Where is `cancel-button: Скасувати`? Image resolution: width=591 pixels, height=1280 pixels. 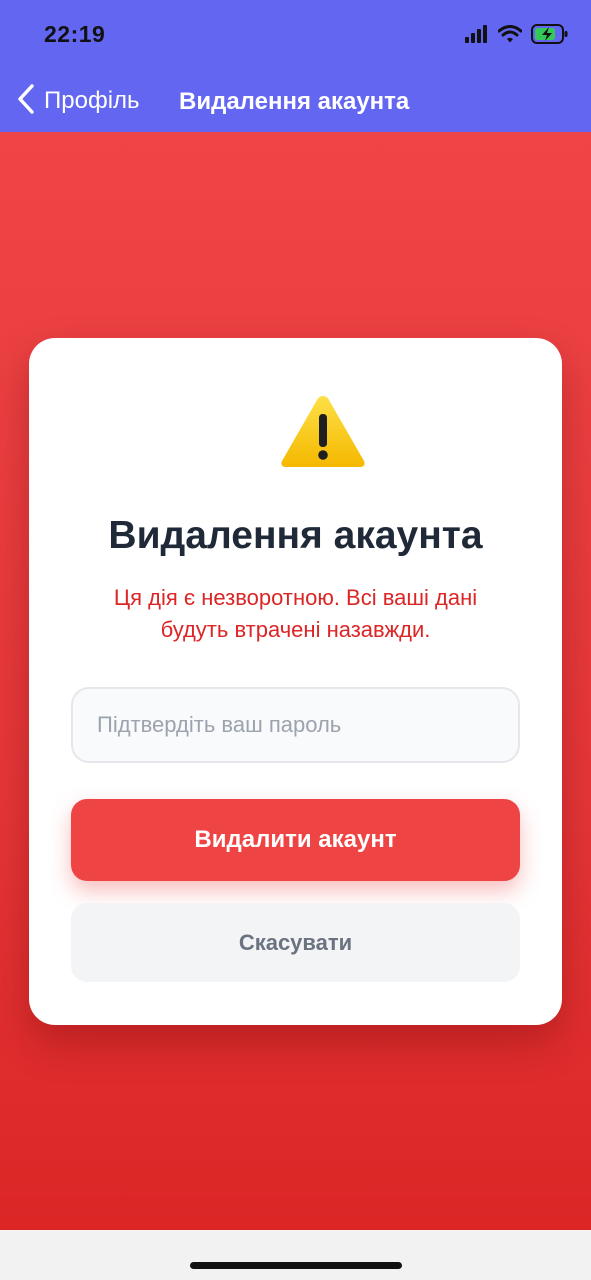 cancel-button: Скасувати is located at coordinates (295, 942).